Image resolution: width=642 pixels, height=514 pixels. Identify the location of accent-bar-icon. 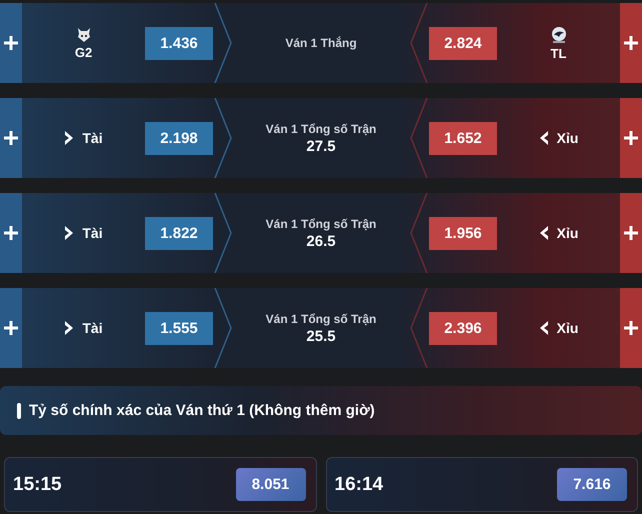
(19, 410).